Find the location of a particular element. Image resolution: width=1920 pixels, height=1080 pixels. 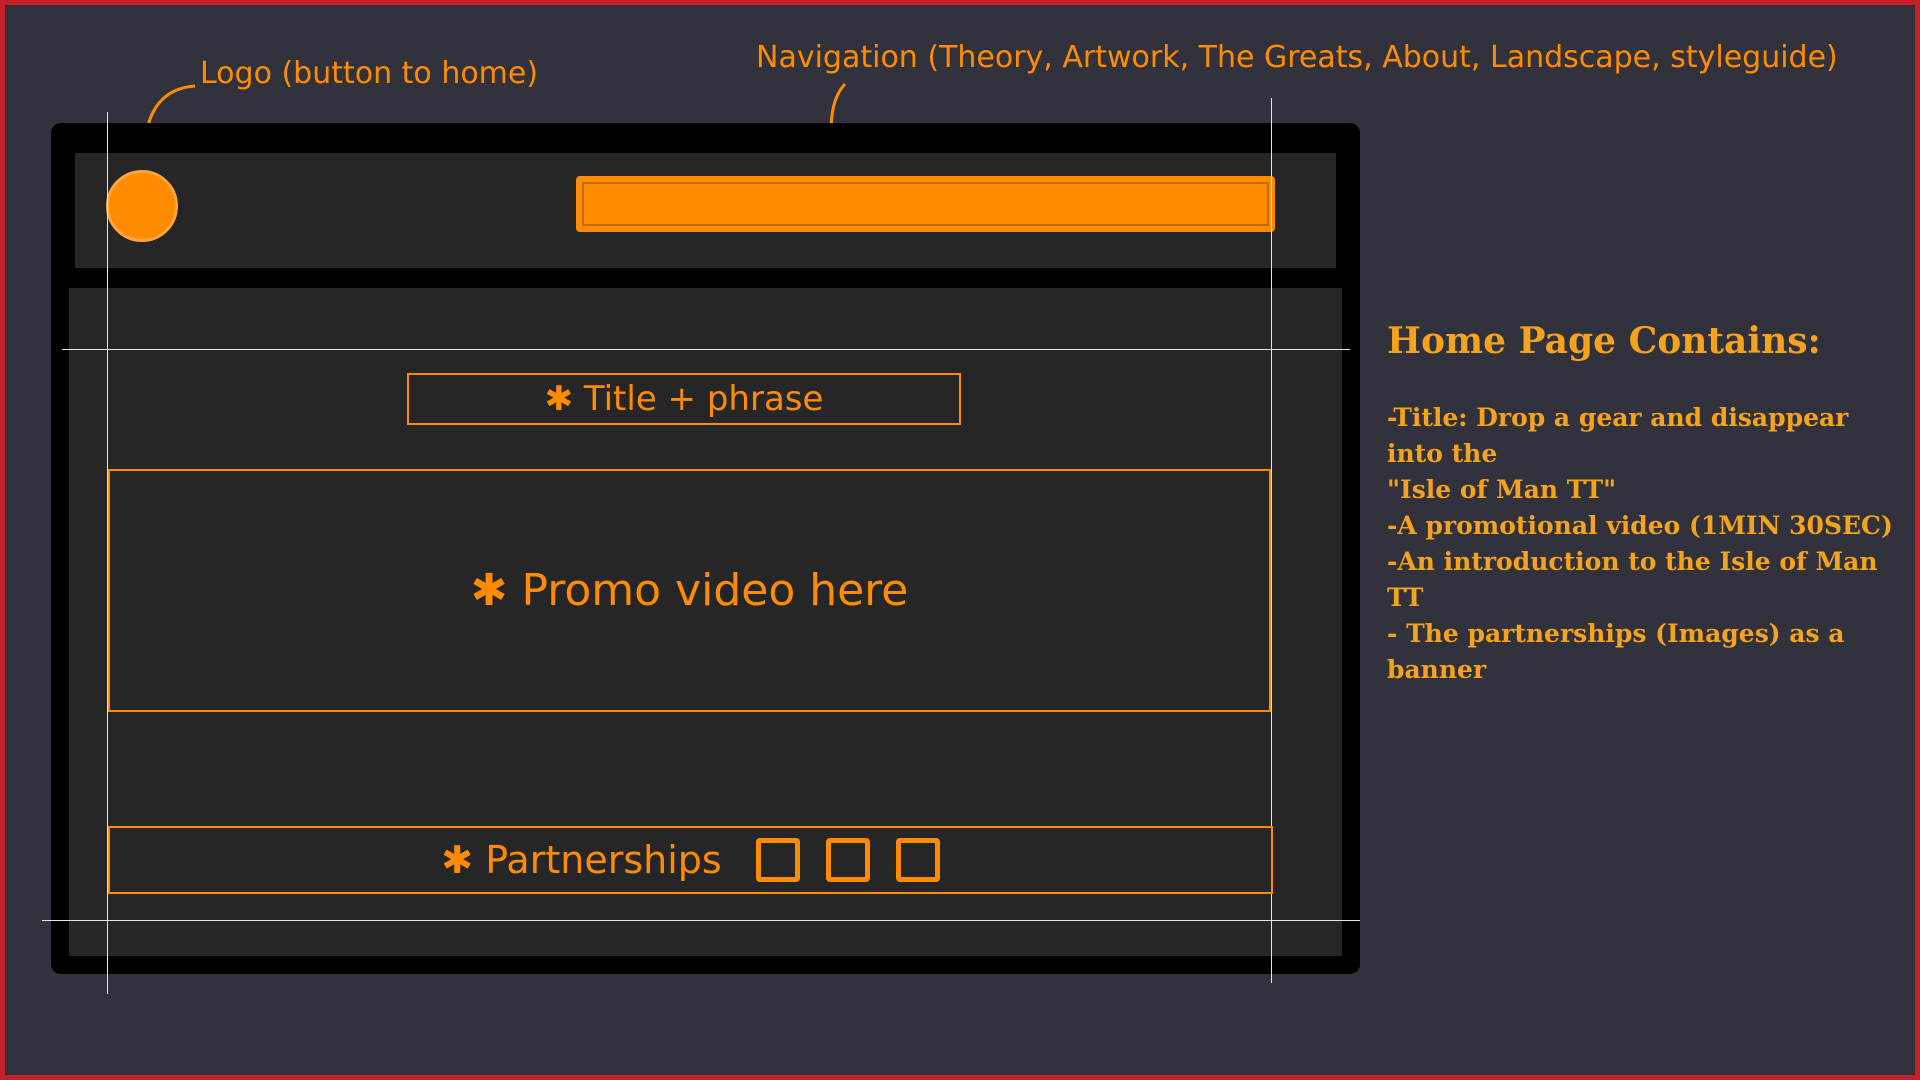

notes-line: - The partnerships (Images) as a banner is located at coordinates (1616, 651).